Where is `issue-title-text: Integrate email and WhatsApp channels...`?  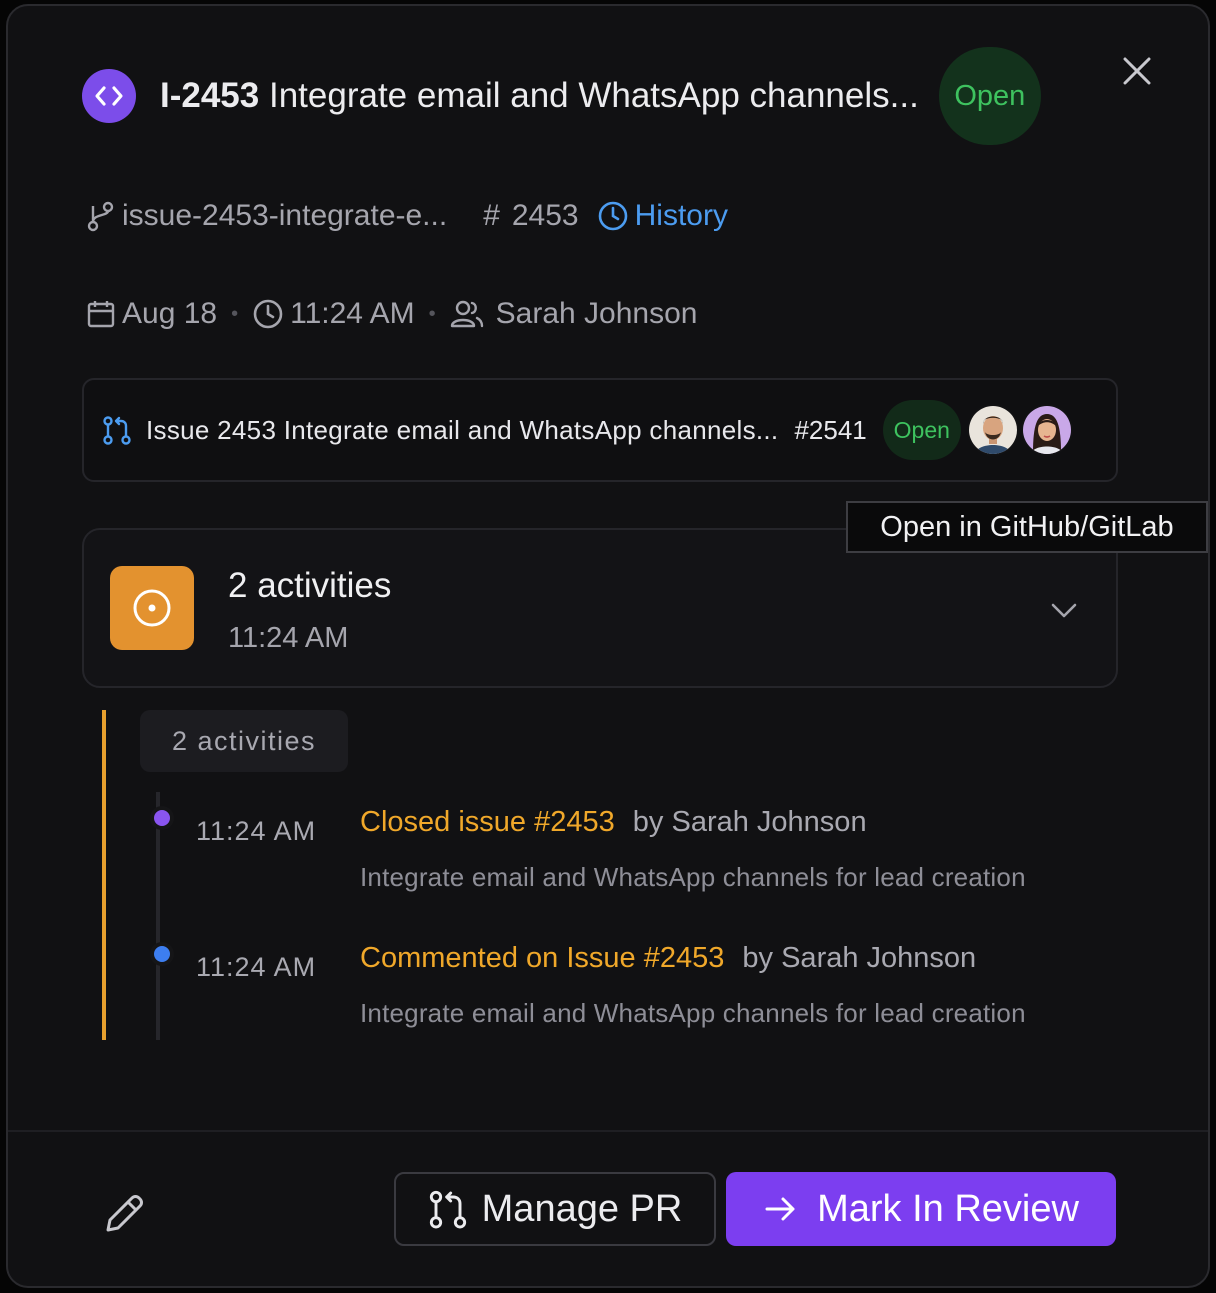
issue-title-text: Integrate email and WhatsApp channels... is located at coordinates (593, 95).